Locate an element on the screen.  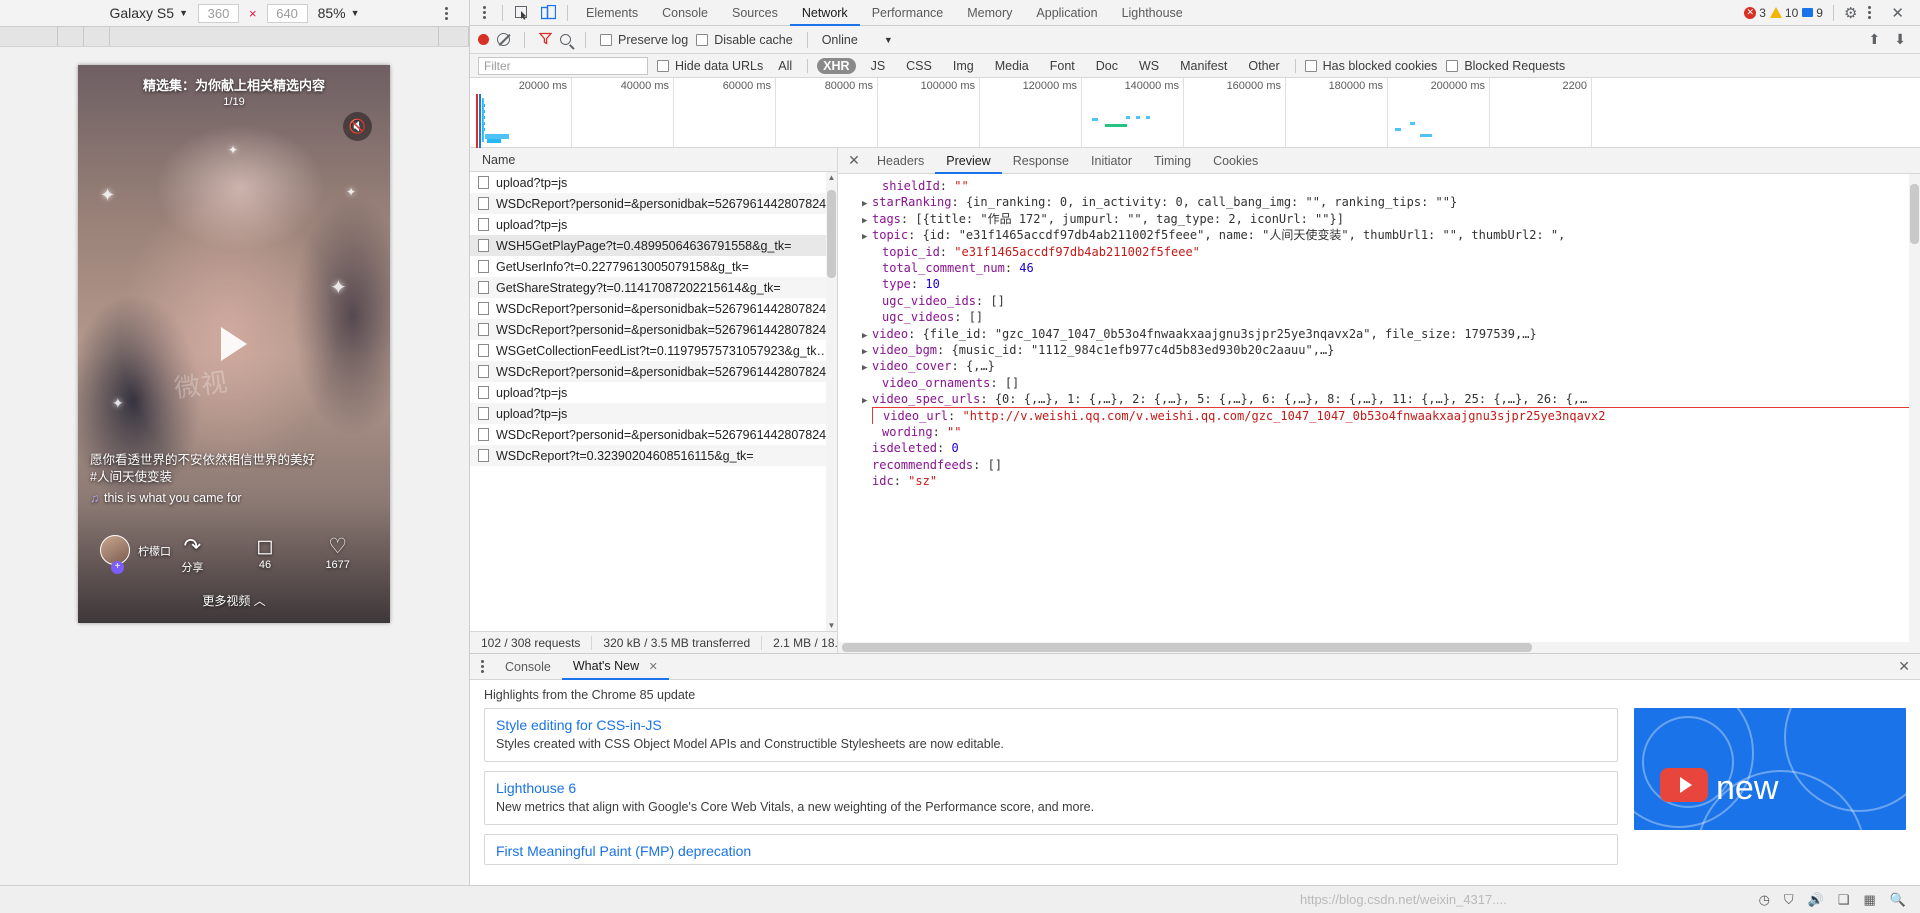
device-select: Galaxy S5 ▼ is located at coordinates (148, 13).